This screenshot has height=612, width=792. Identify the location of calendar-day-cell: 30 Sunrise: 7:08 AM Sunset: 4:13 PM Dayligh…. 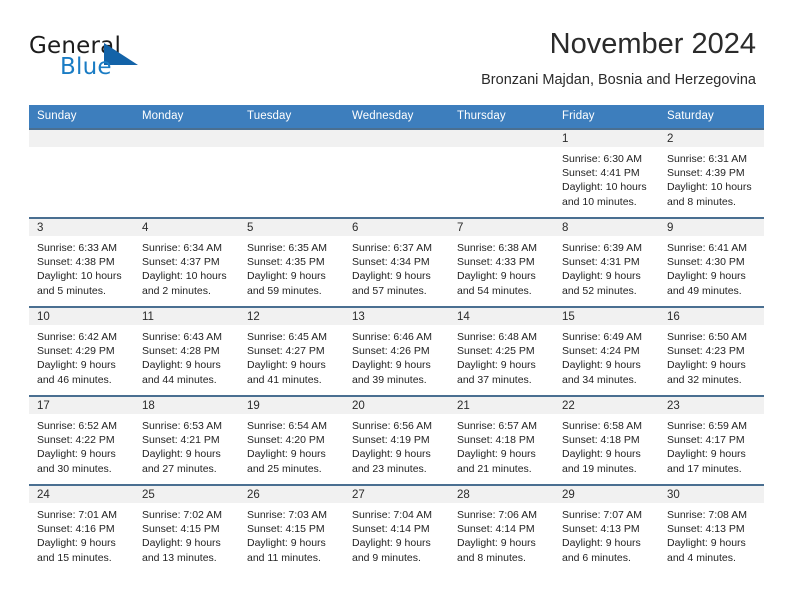
(711, 529).